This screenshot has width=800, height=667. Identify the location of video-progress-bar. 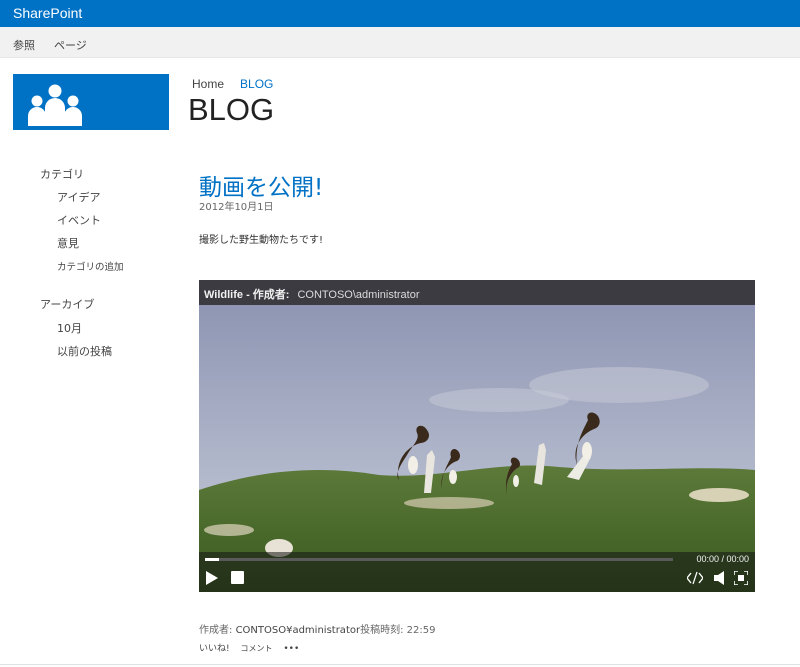
(439, 559).